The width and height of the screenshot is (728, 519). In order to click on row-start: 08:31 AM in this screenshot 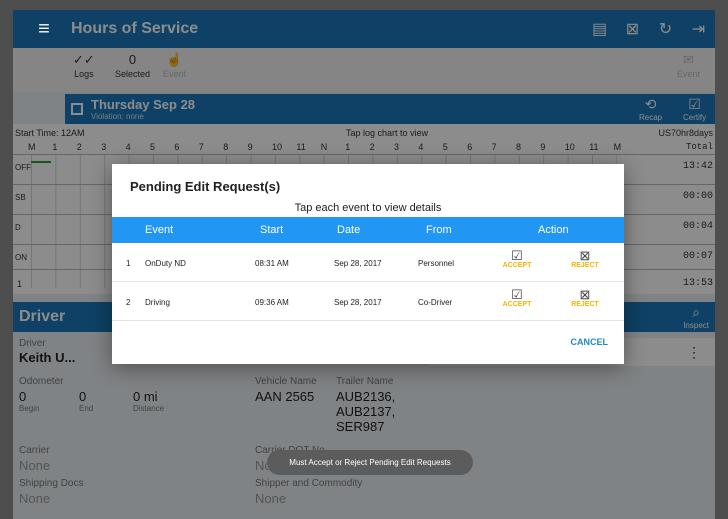, I will do `click(272, 263)`.